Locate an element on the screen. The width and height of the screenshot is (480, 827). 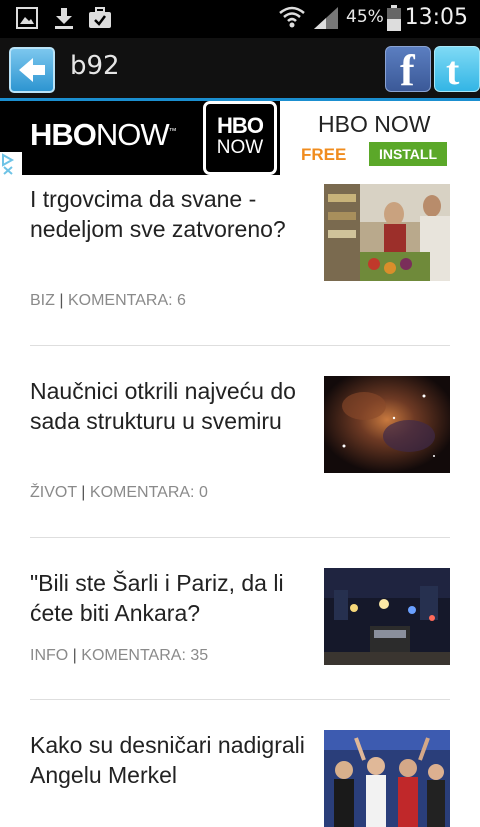
ad-wordmark: HBONOW™ is located at coordinates (103, 135).